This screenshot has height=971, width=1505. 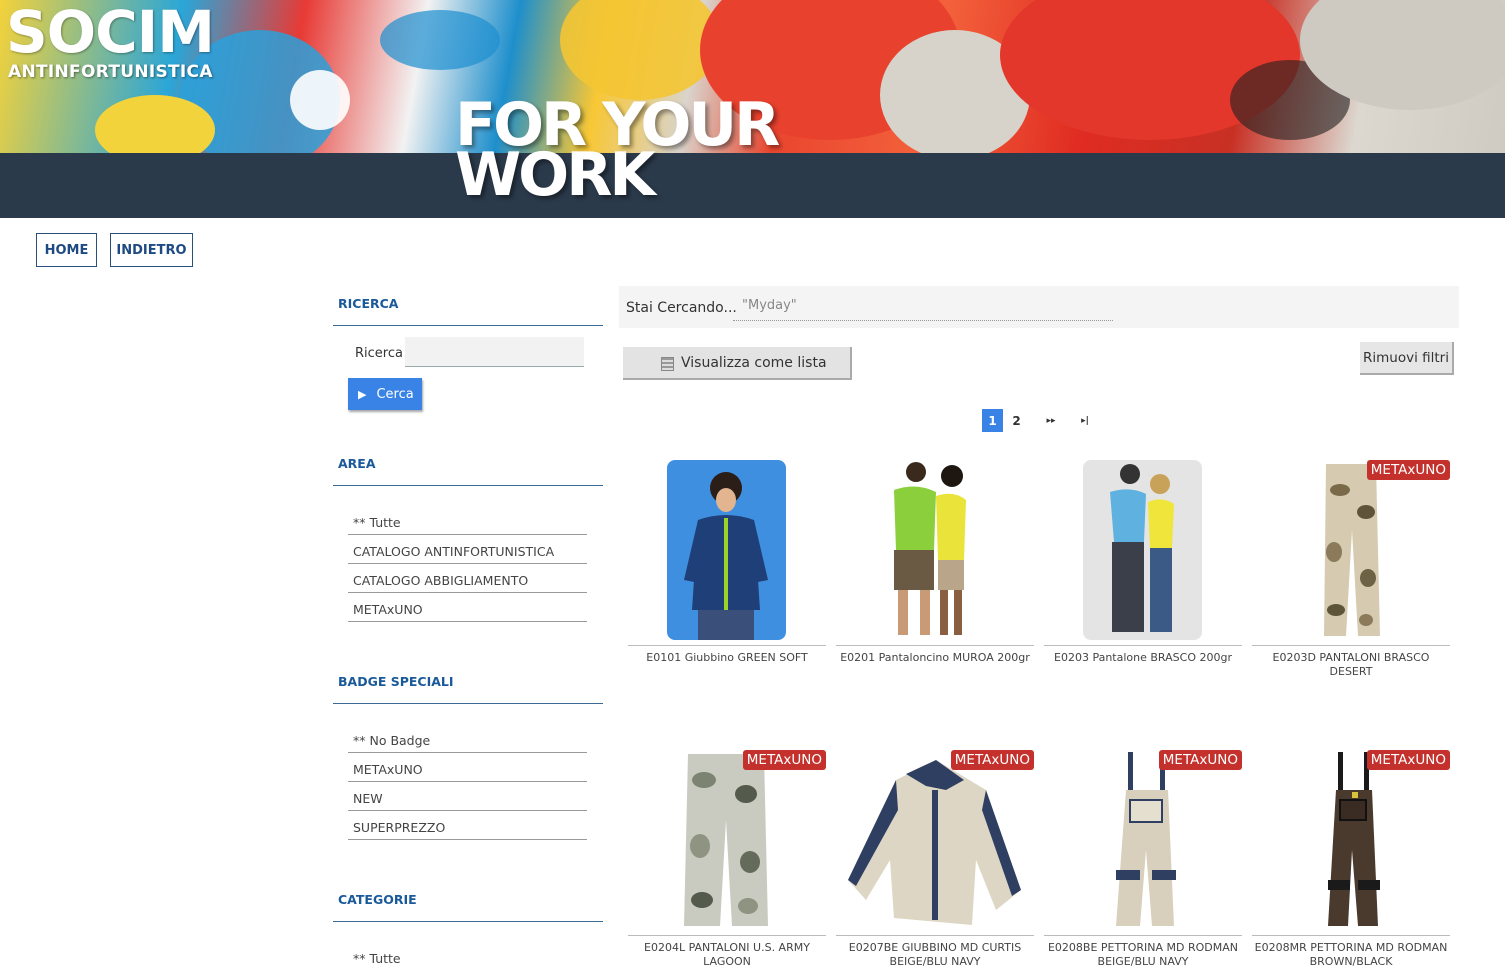 What do you see at coordinates (1143, 658) in the screenshot?
I see `product-title: E0203 Pantalone BRASCO 200gr` at bounding box center [1143, 658].